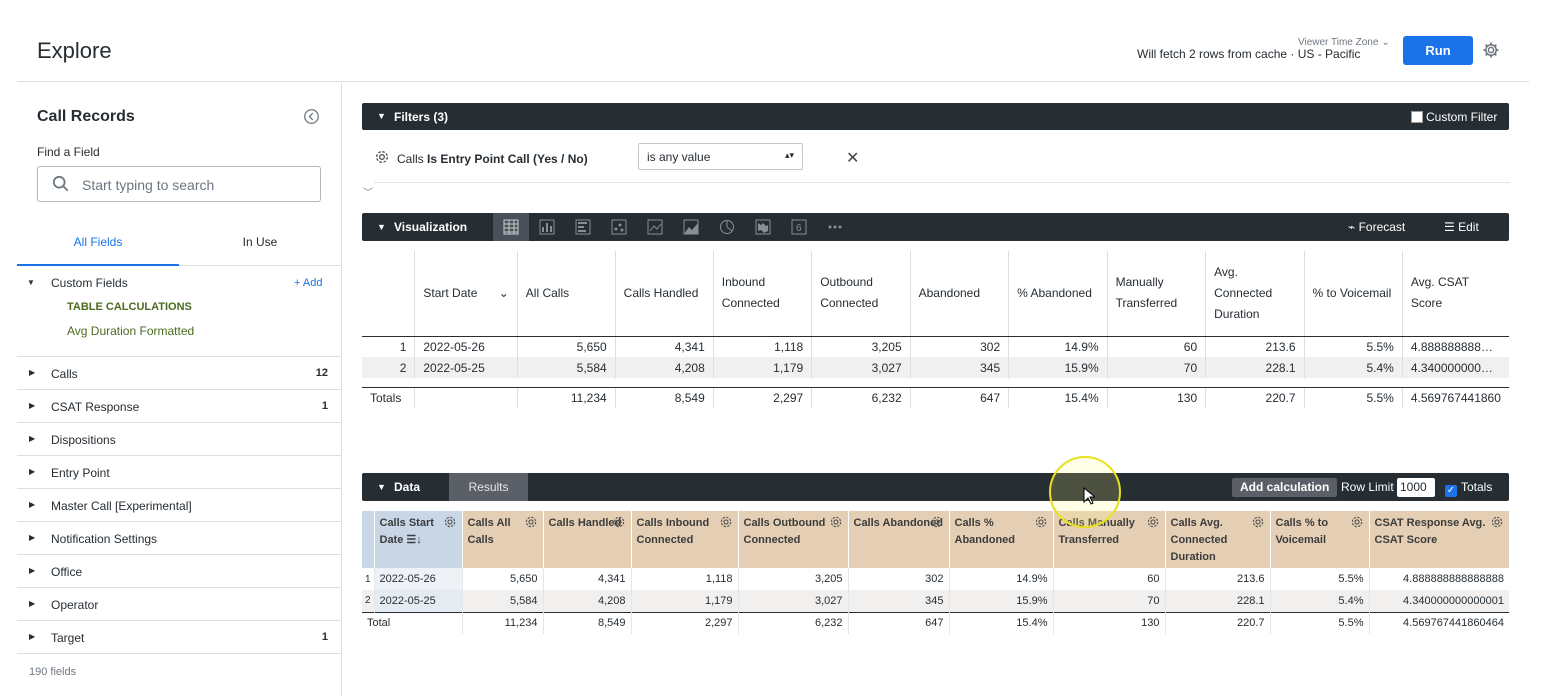 The image size is (1548, 696). I want to click on table-calculations-heading: TABLE CALCULATIONS, so click(129, 307).